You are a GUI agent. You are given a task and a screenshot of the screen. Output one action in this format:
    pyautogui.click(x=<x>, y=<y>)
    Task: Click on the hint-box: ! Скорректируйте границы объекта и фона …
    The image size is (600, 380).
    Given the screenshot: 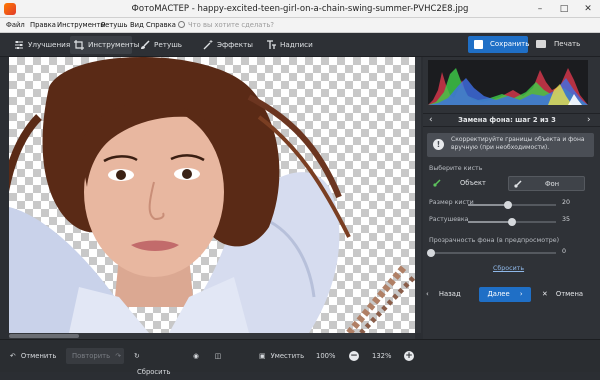 What is the action you would take?
    pyautogui.click(x=510, y=145)
    